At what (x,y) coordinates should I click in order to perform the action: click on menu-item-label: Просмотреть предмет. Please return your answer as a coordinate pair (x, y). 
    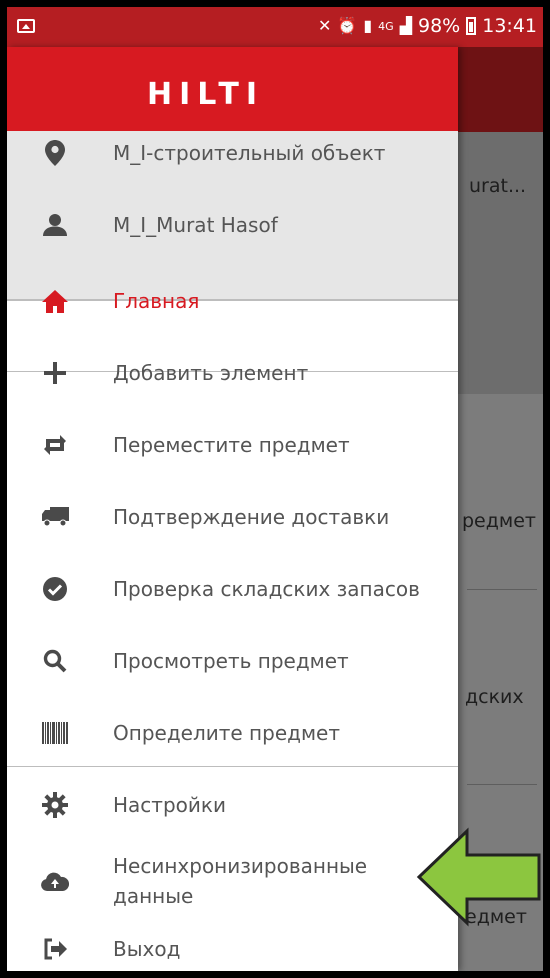
    Looking at the image, I should click on (231, 661).